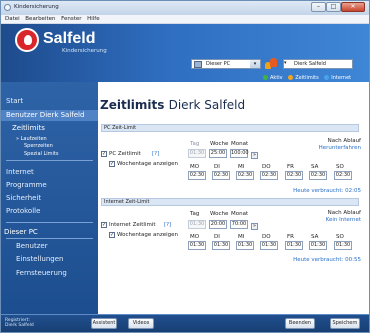  What do you see at coordinates (112, 235) in the screenshot?
I see `internet-wochentage-checkbox: ✓` at bounding box center [112, 235].